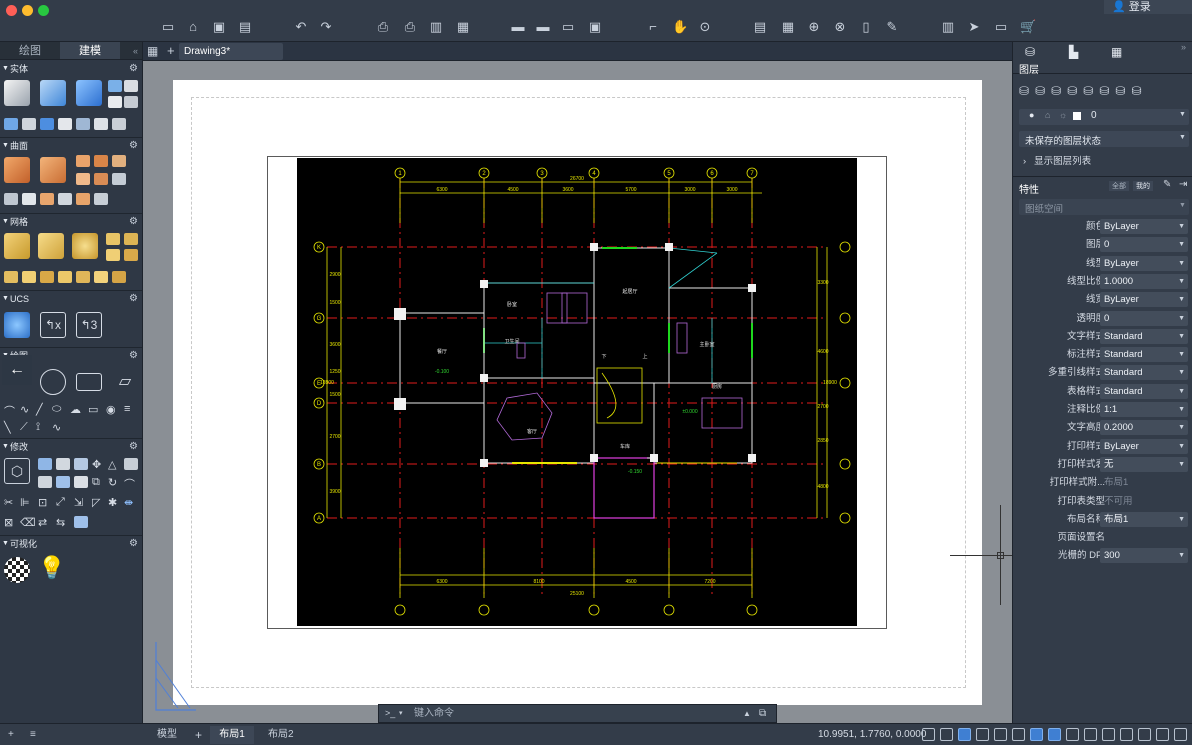 The width and height of the screenshot is (1192, 745). What do you see at coordinates (1123, 91) in the screenshot?
I see `layer-walk-icon: ⛁` at bounding box center [1123, 91].